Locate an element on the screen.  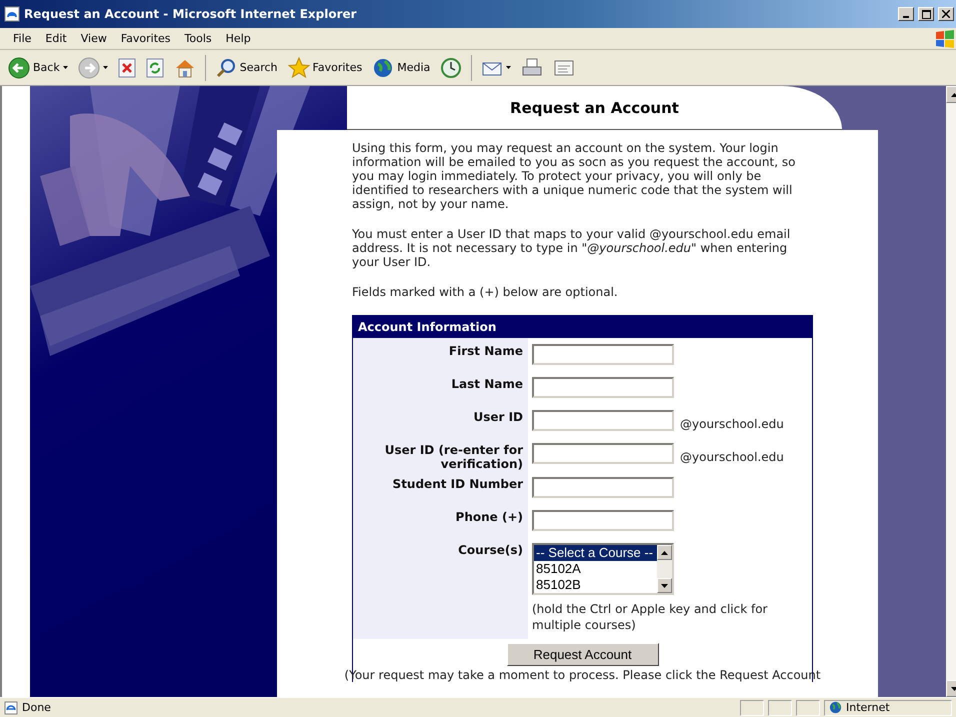
menu-item: View is located at coordinates (94, 38).